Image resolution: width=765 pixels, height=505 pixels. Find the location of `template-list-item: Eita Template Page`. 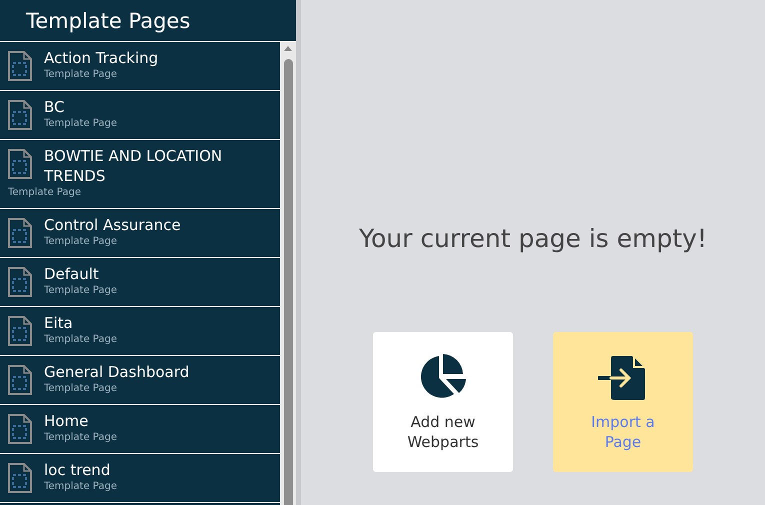

template-list-item: Eita Template Page is located at coordinates (140, 331).